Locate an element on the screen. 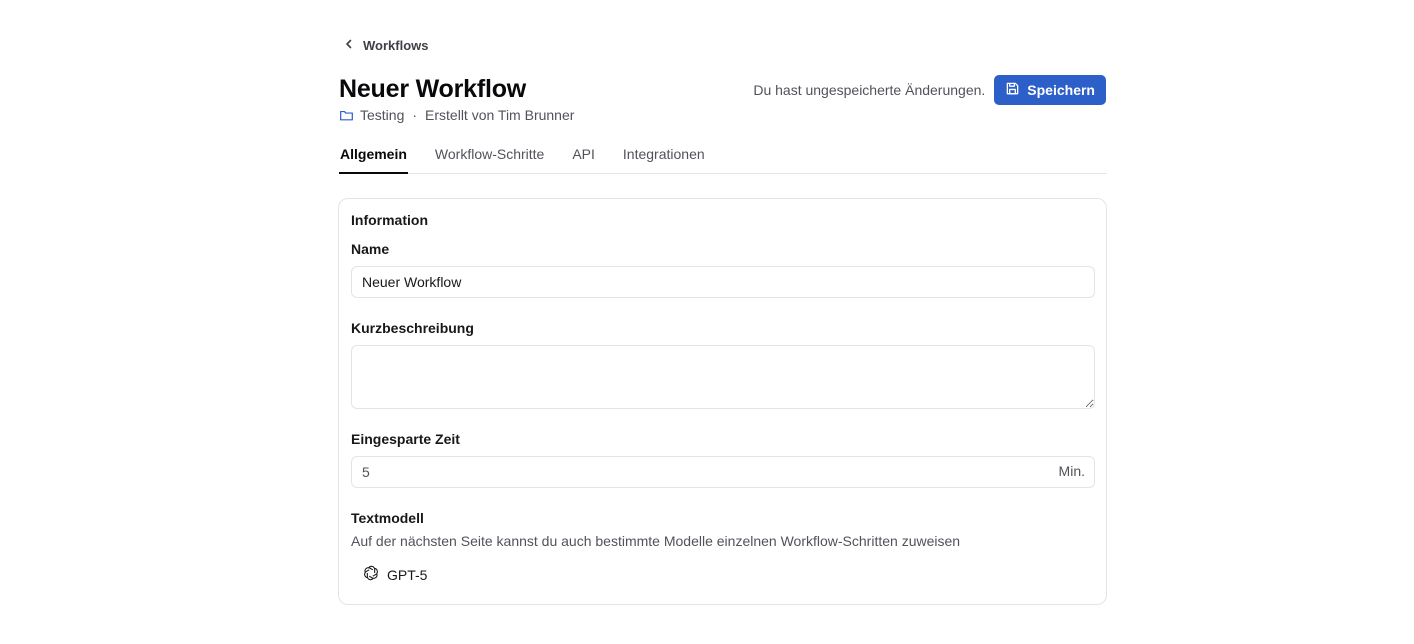 This screenshot has width=1414, height=644. section-title: Information is located at coordinates (389, 220).